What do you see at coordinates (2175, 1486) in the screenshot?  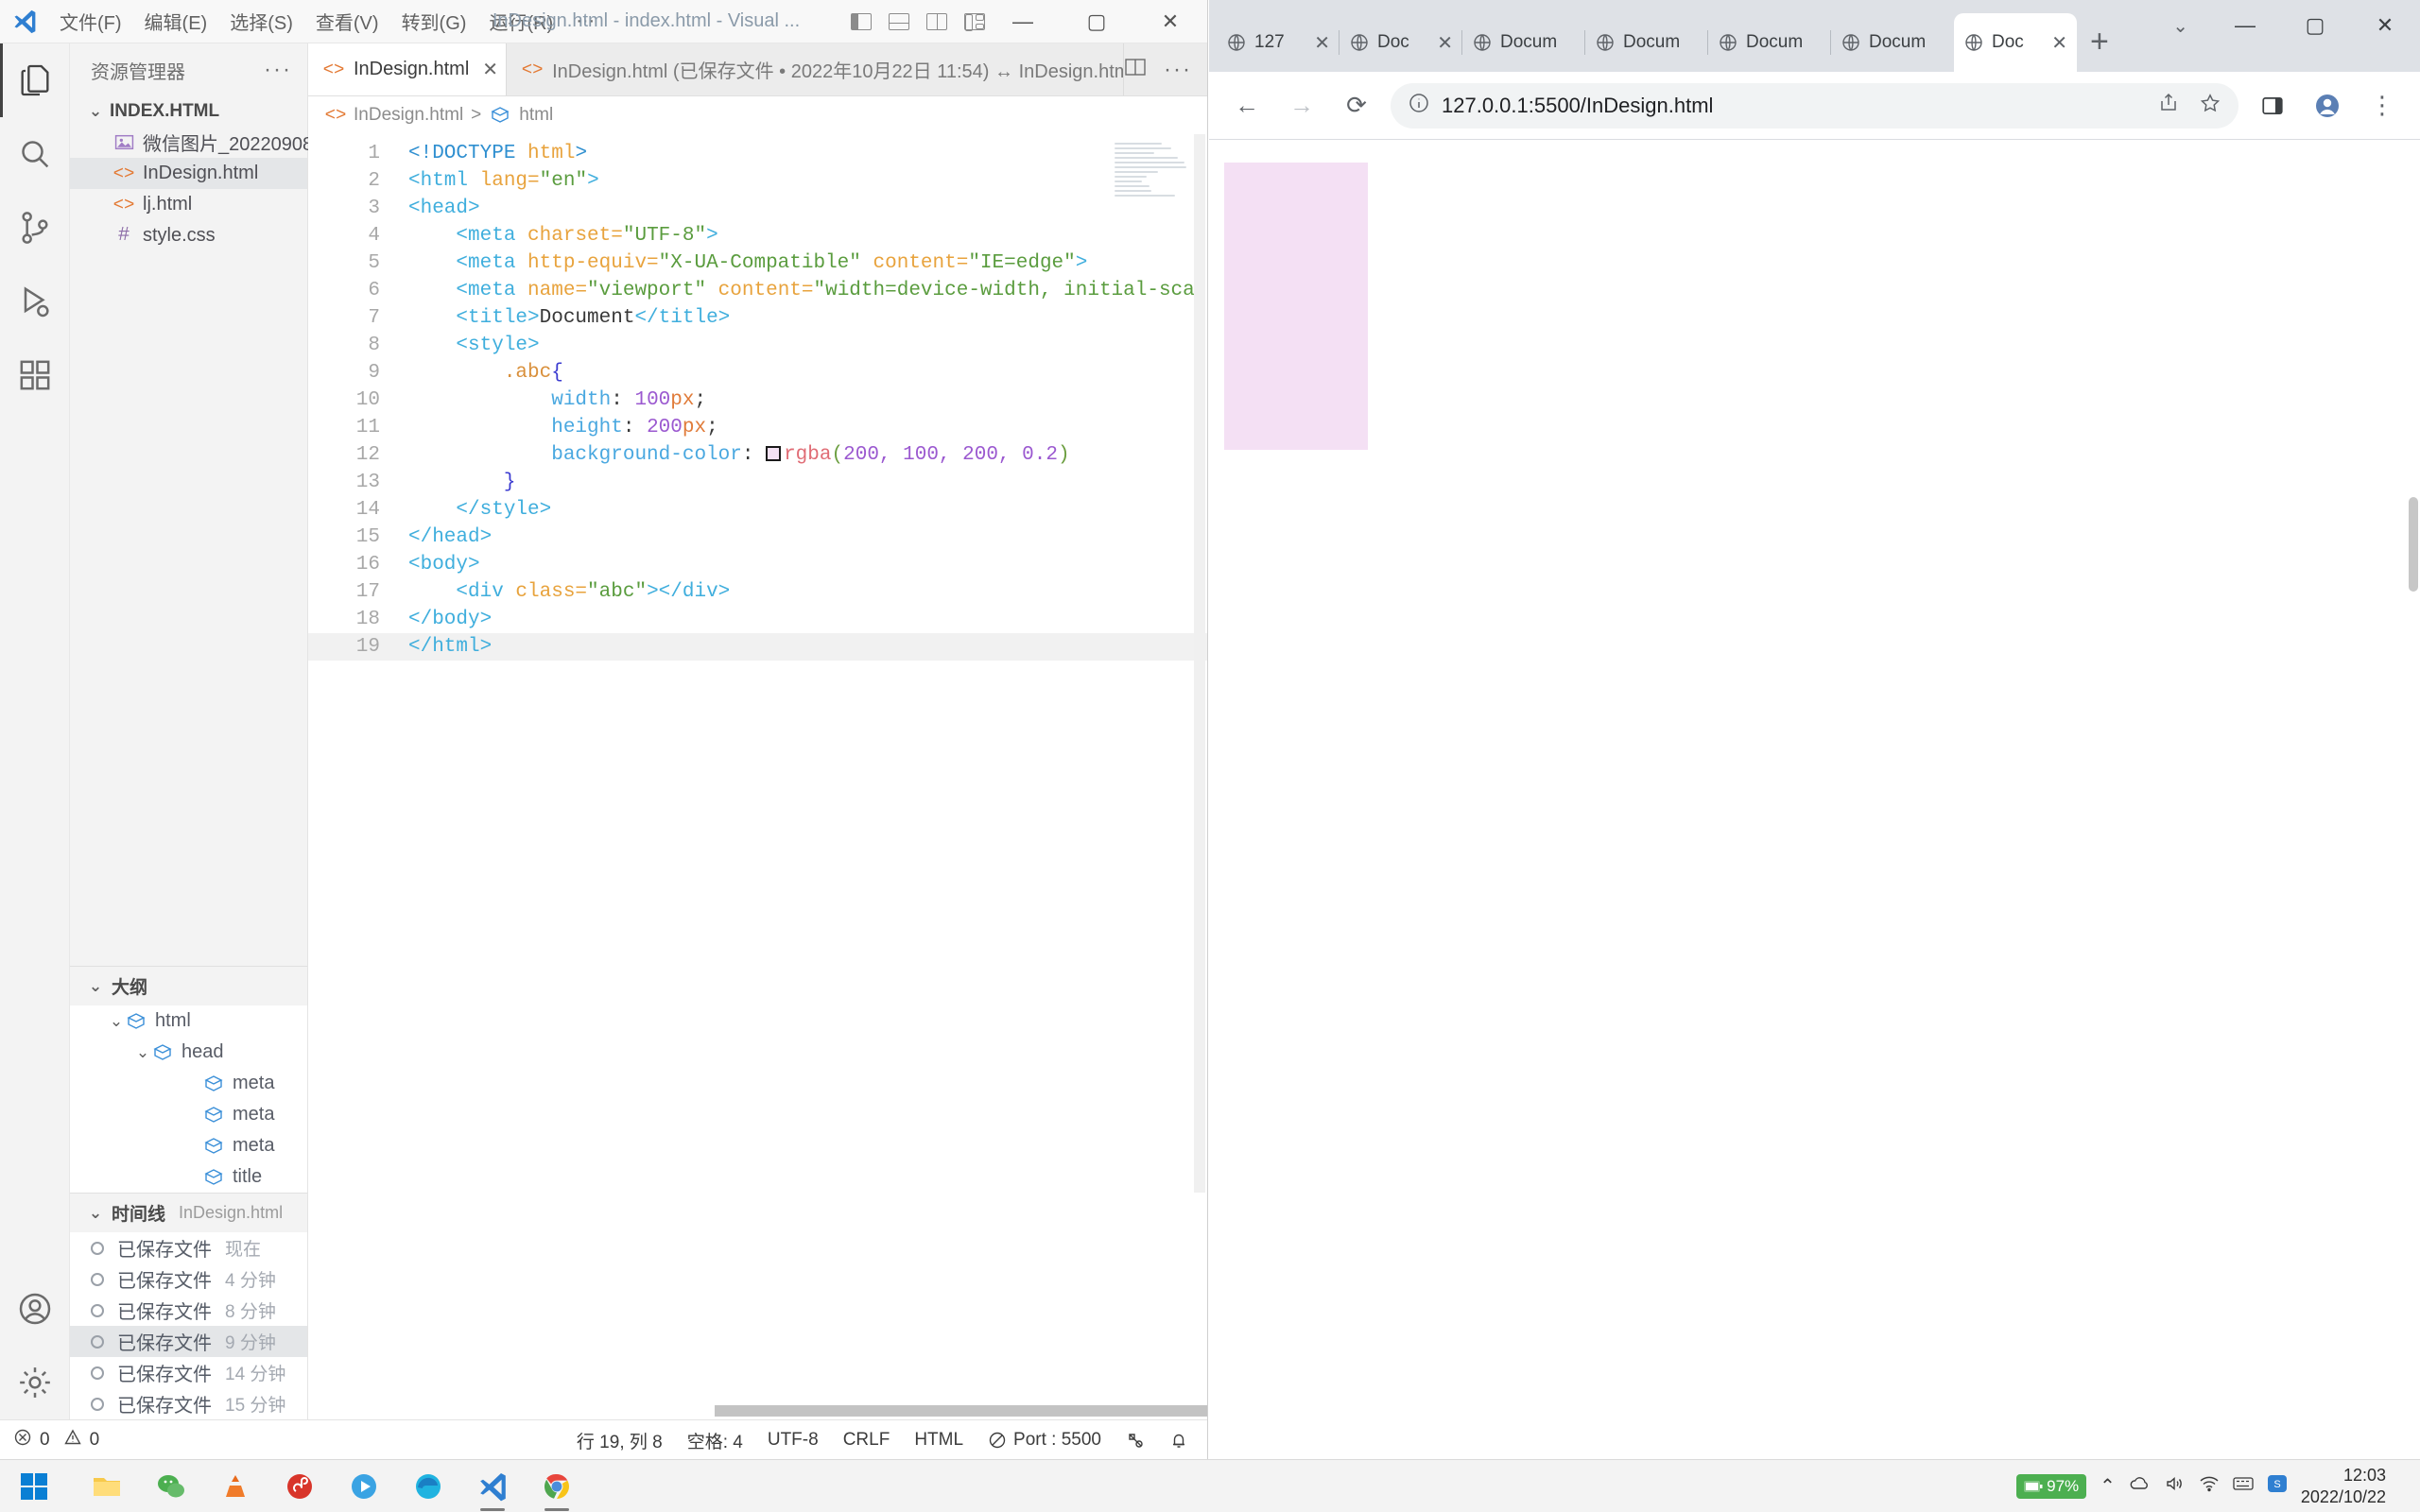 I see `volume-icon` at bounding box center [2175, 1486].